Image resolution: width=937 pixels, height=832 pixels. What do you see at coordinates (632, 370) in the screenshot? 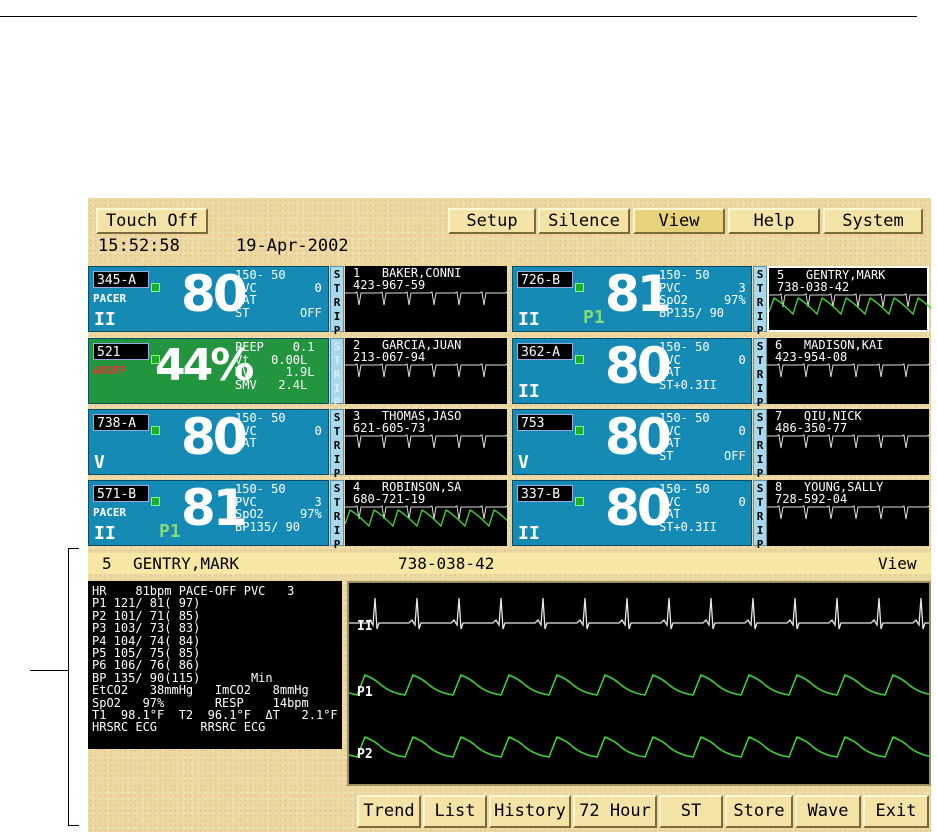
I see `patient-tile: 362-A II 80 150- 50 PVC 0 BAT ST+0.3II` at bounding box center [632, 370].